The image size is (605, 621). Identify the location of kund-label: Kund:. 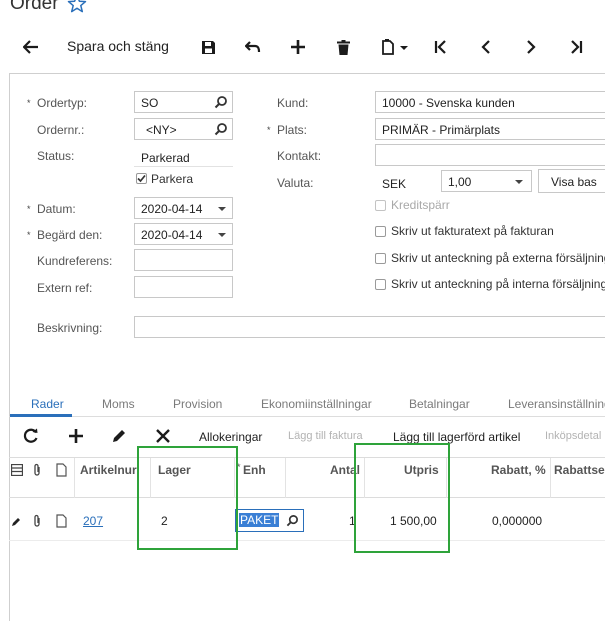
(293, 103).